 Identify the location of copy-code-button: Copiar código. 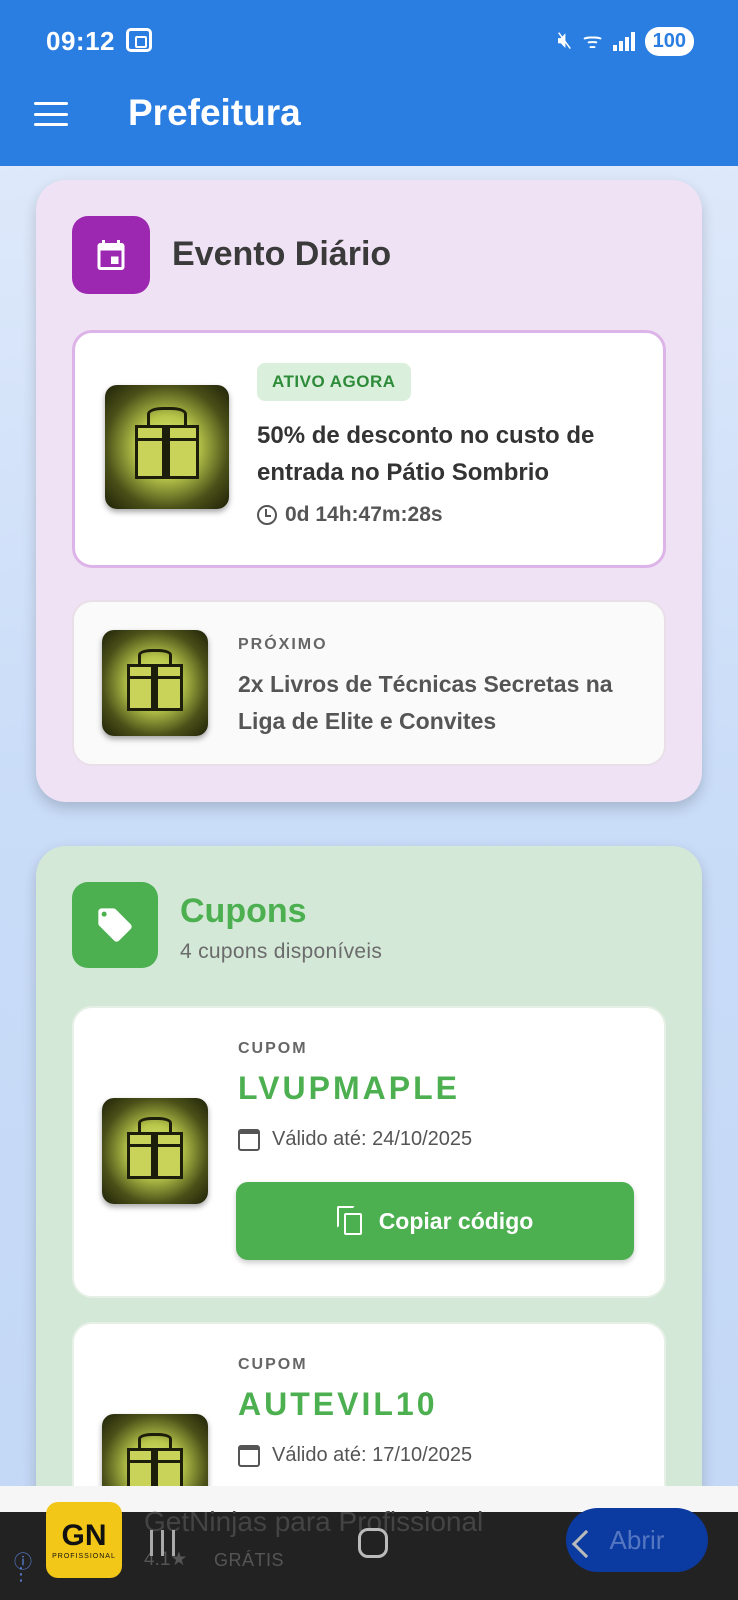
(435, 1221).